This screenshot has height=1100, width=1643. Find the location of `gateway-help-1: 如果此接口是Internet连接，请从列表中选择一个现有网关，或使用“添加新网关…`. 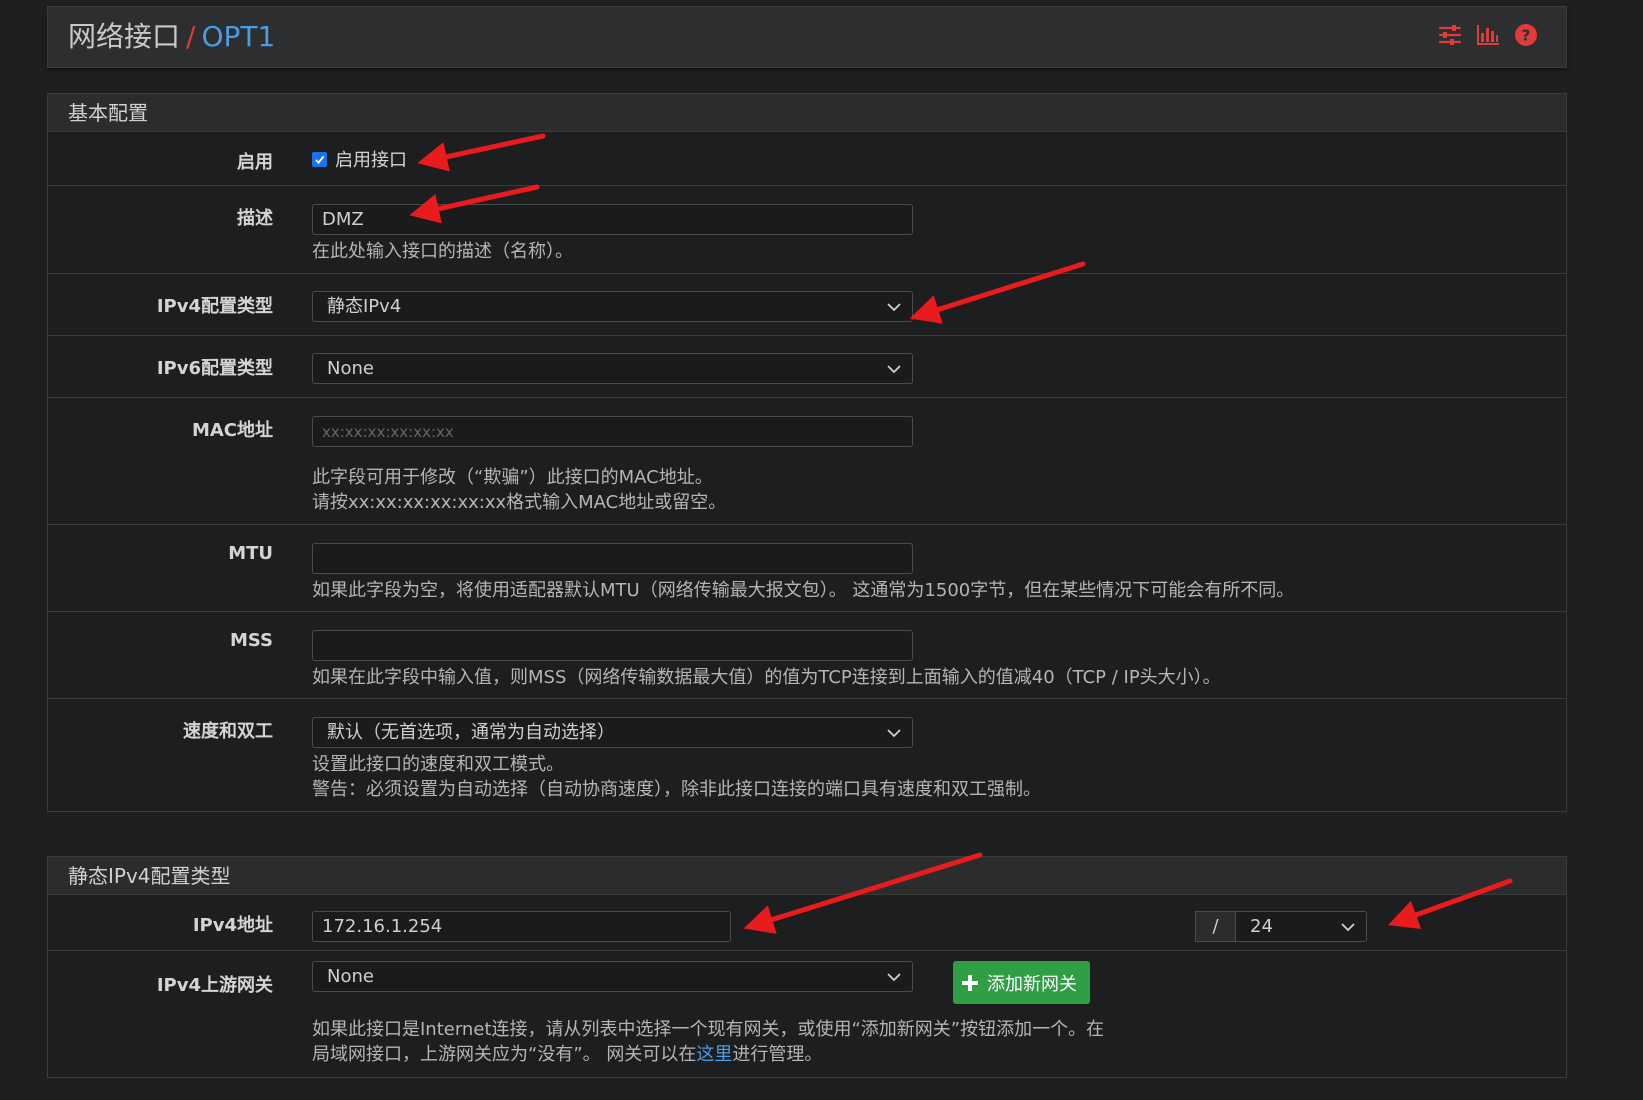

gateway-help-1: 如果此接口是Internet连接，请从列表中选择一个现有网关，或使用“添加新网关… is located at coordinates (708, 1029).